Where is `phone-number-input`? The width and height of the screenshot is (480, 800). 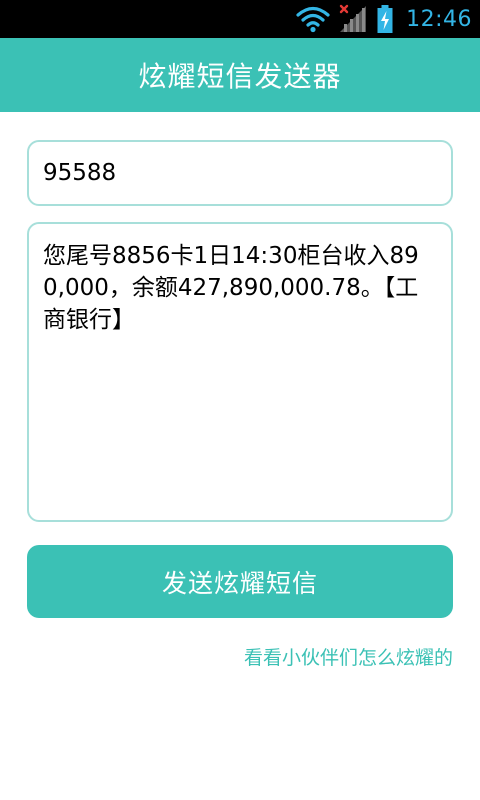 phone-number-input is located at coordinates (240, 173).